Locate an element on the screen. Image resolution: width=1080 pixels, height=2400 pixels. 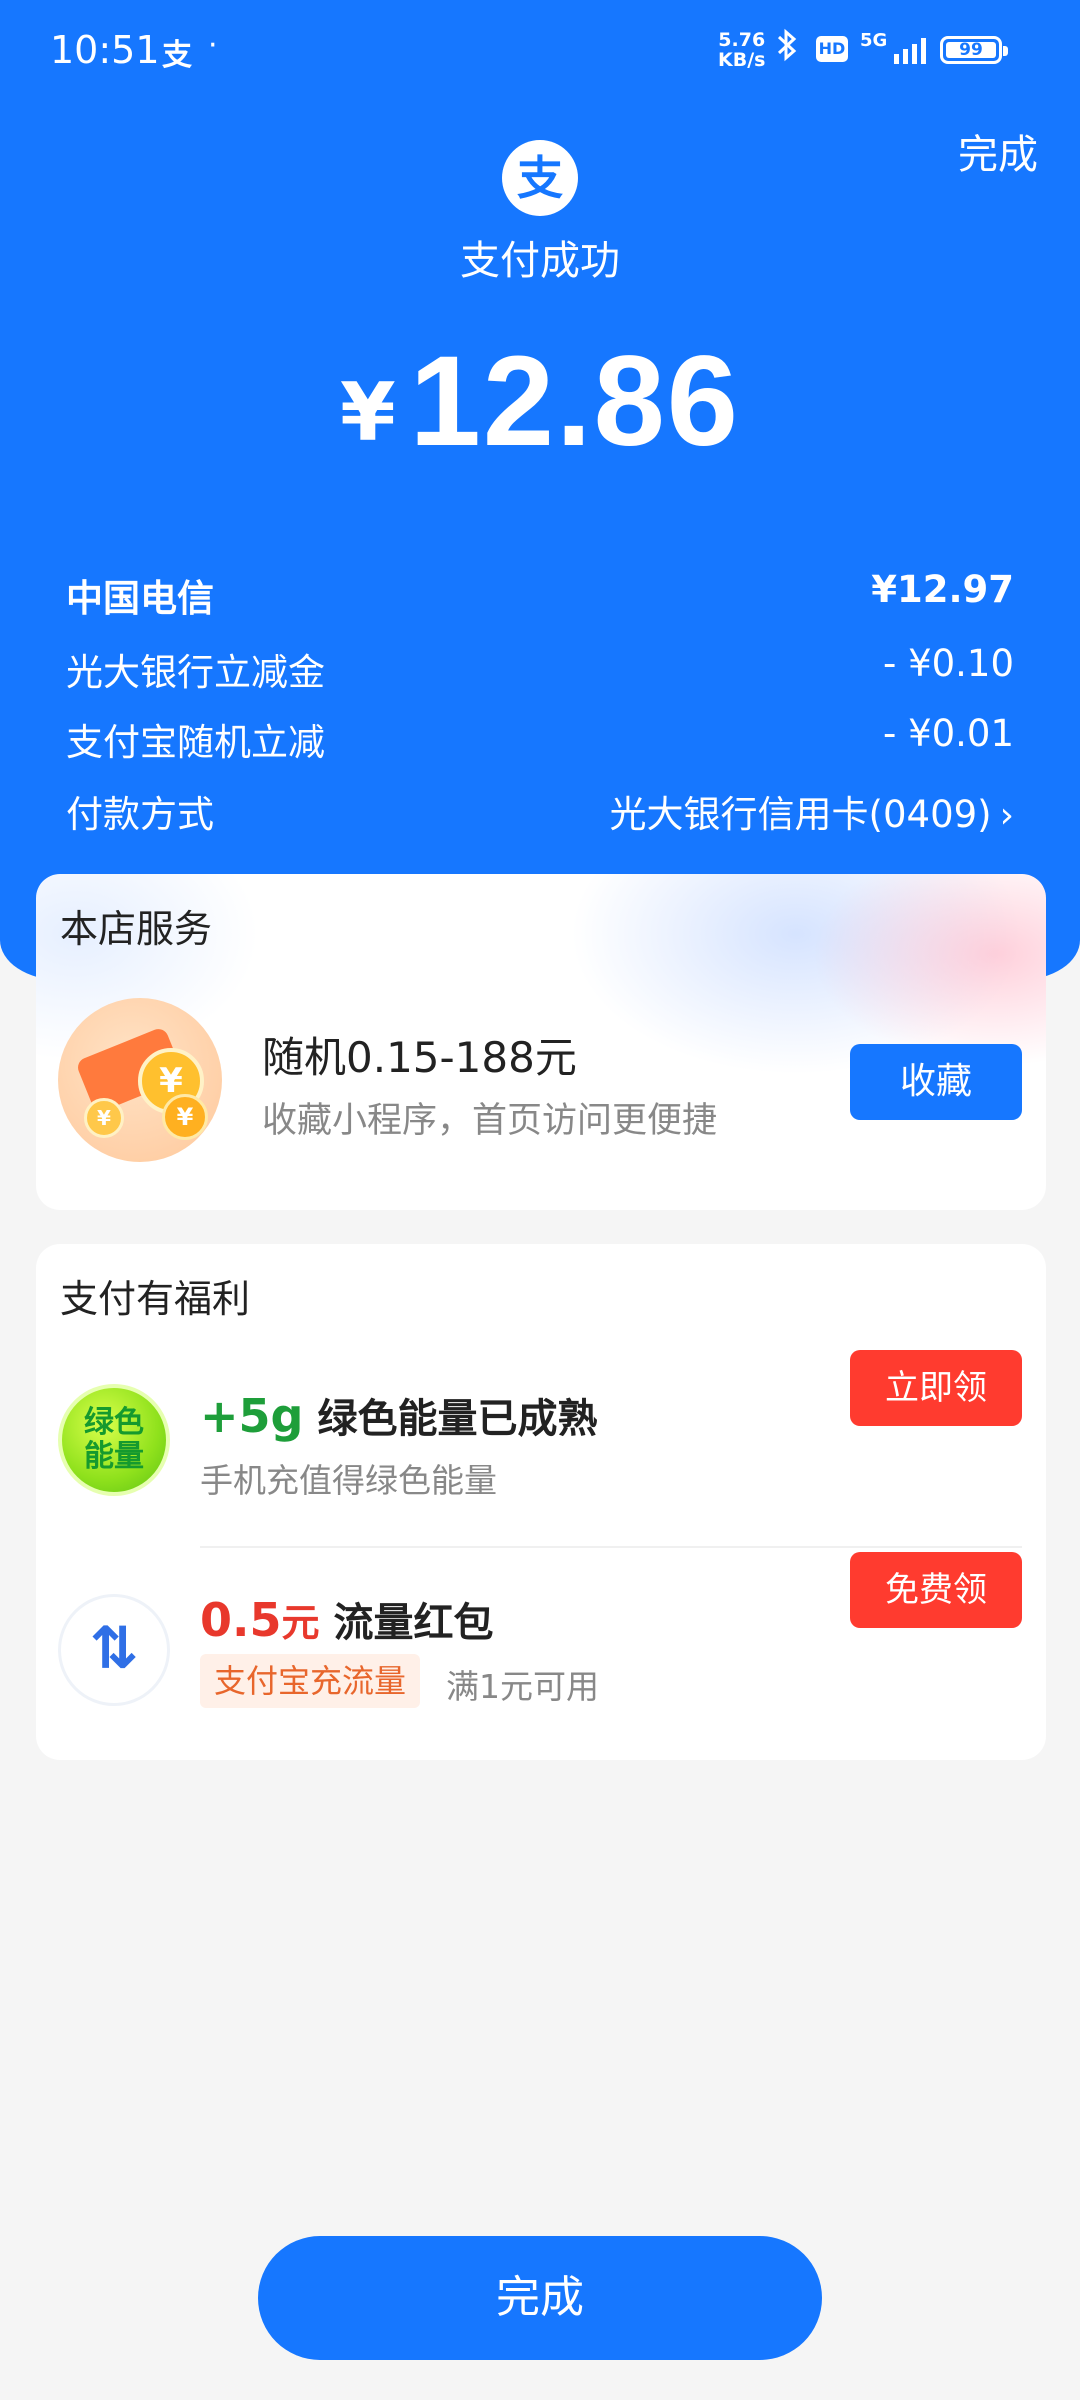
detail-value: 光大银行信用卡(0409) is located at coordinates (800, 814).